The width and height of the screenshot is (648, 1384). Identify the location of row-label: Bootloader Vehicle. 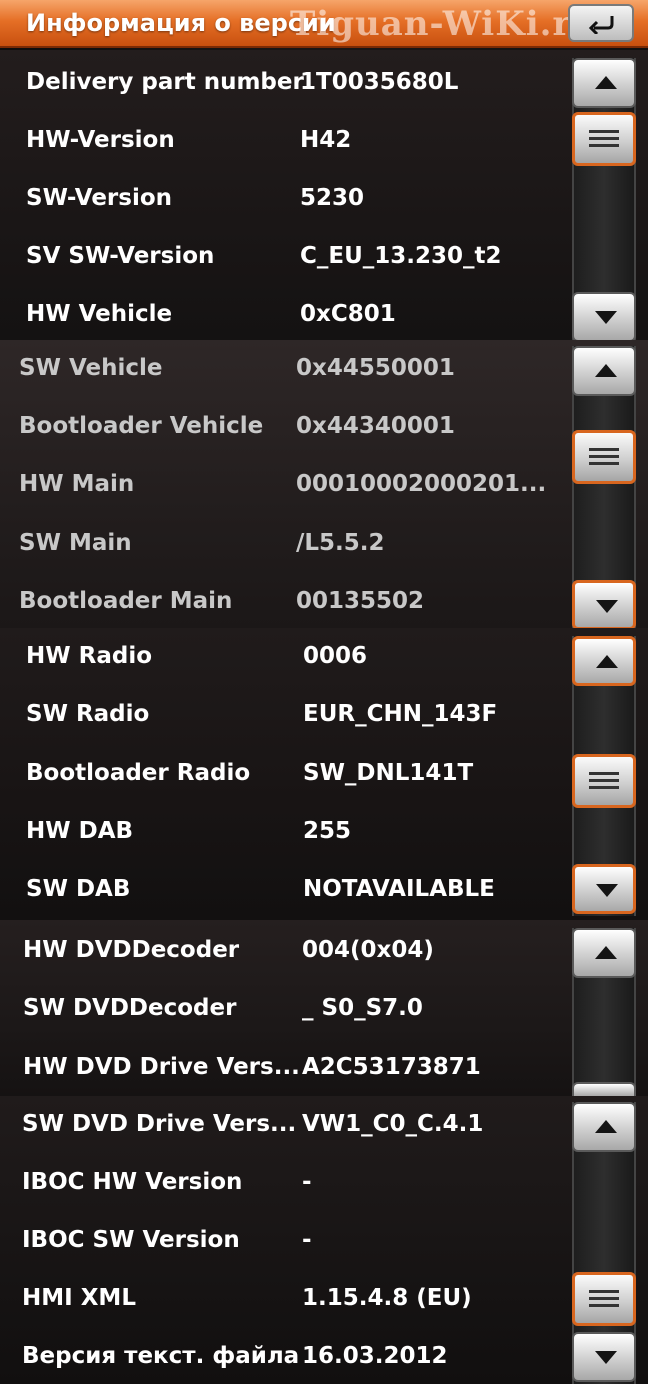
(141, 426).